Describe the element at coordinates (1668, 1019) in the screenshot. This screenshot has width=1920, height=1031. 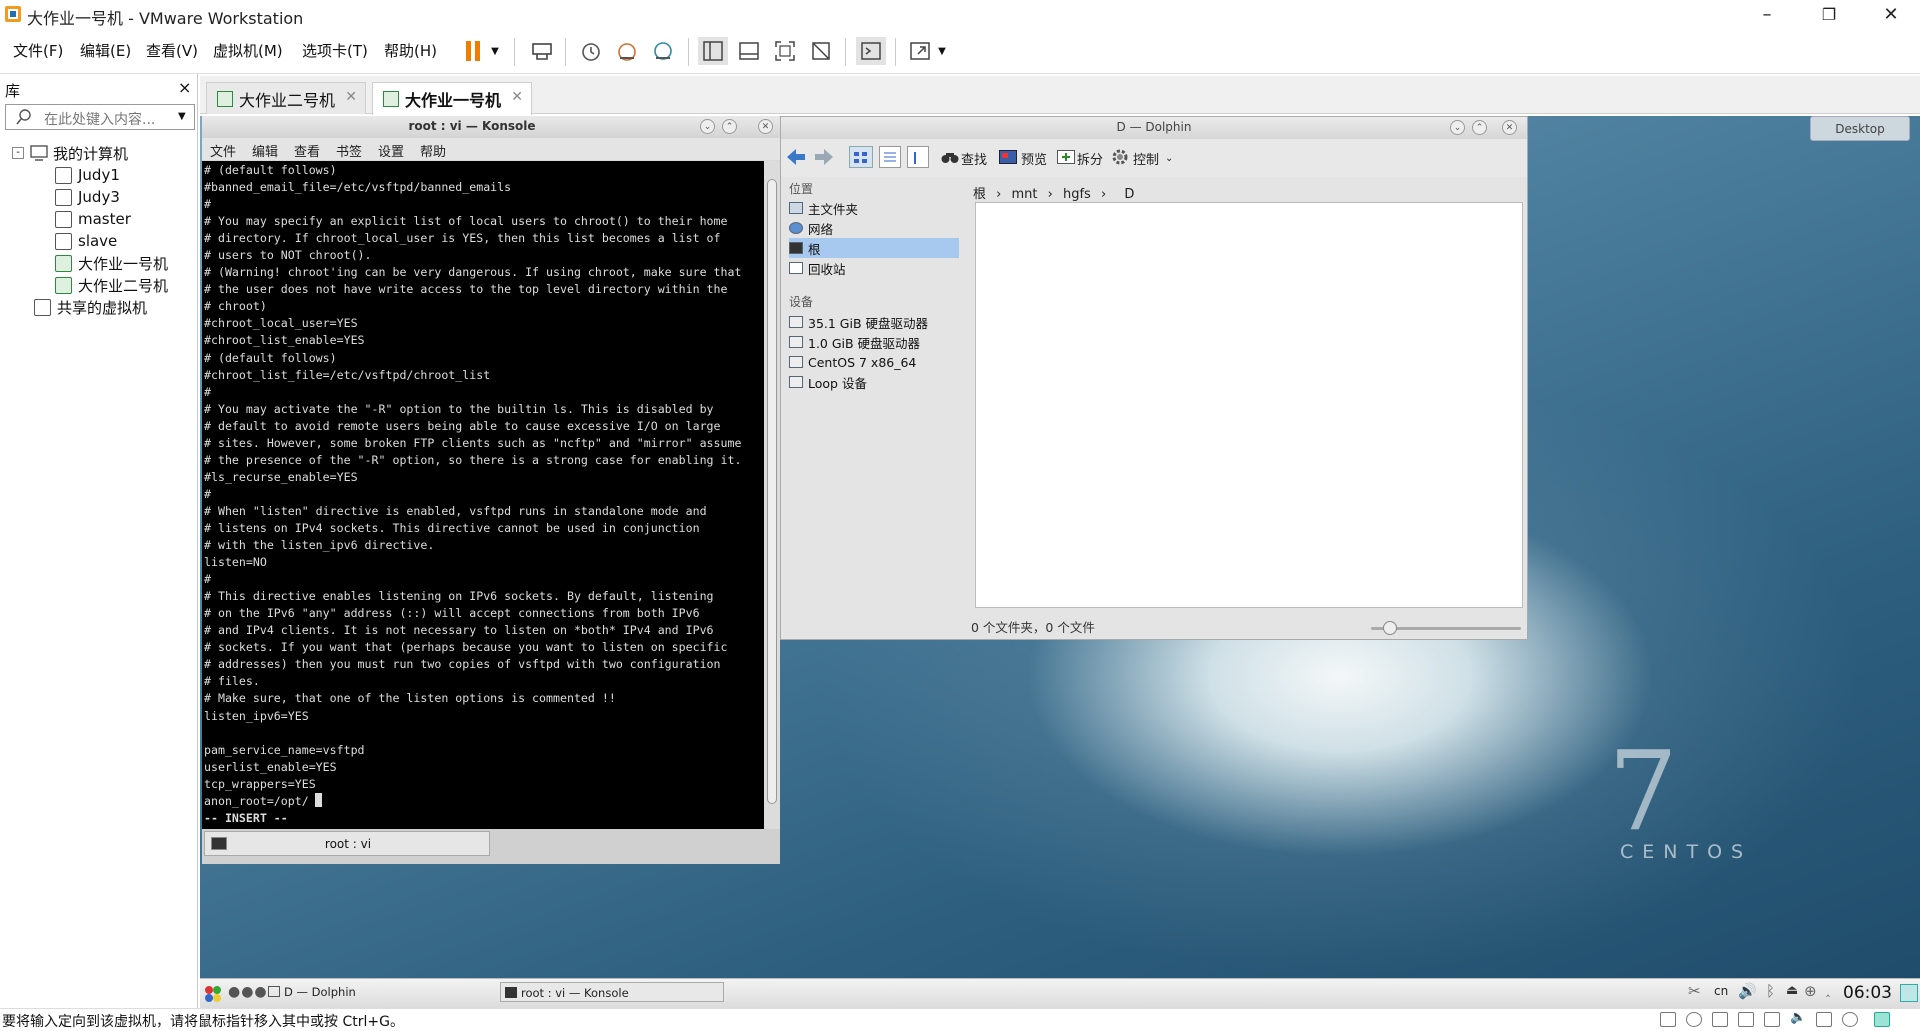
I see `hard-disk-status-icon` at that location.